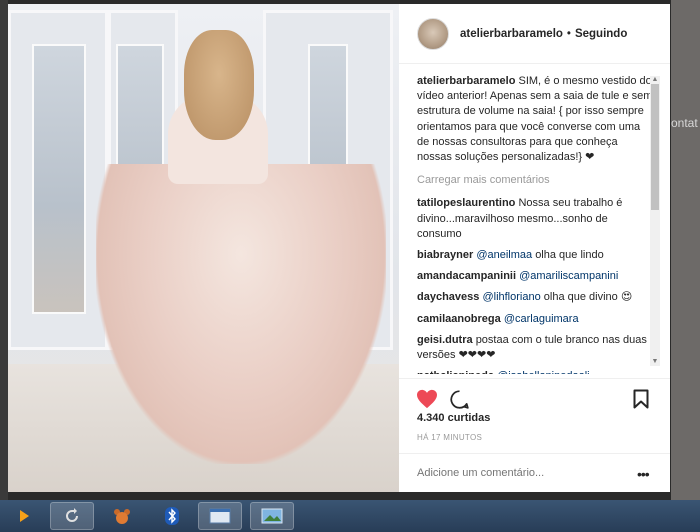 This screenshot has height=532, width=700. Describe the element at coordinates (466, 81) in the screenshot. I see `caption-username: atelierbarbaramelo` at that location.